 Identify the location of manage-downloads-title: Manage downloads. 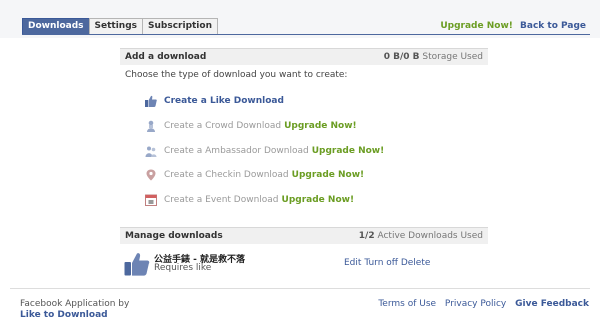
(174, 236).